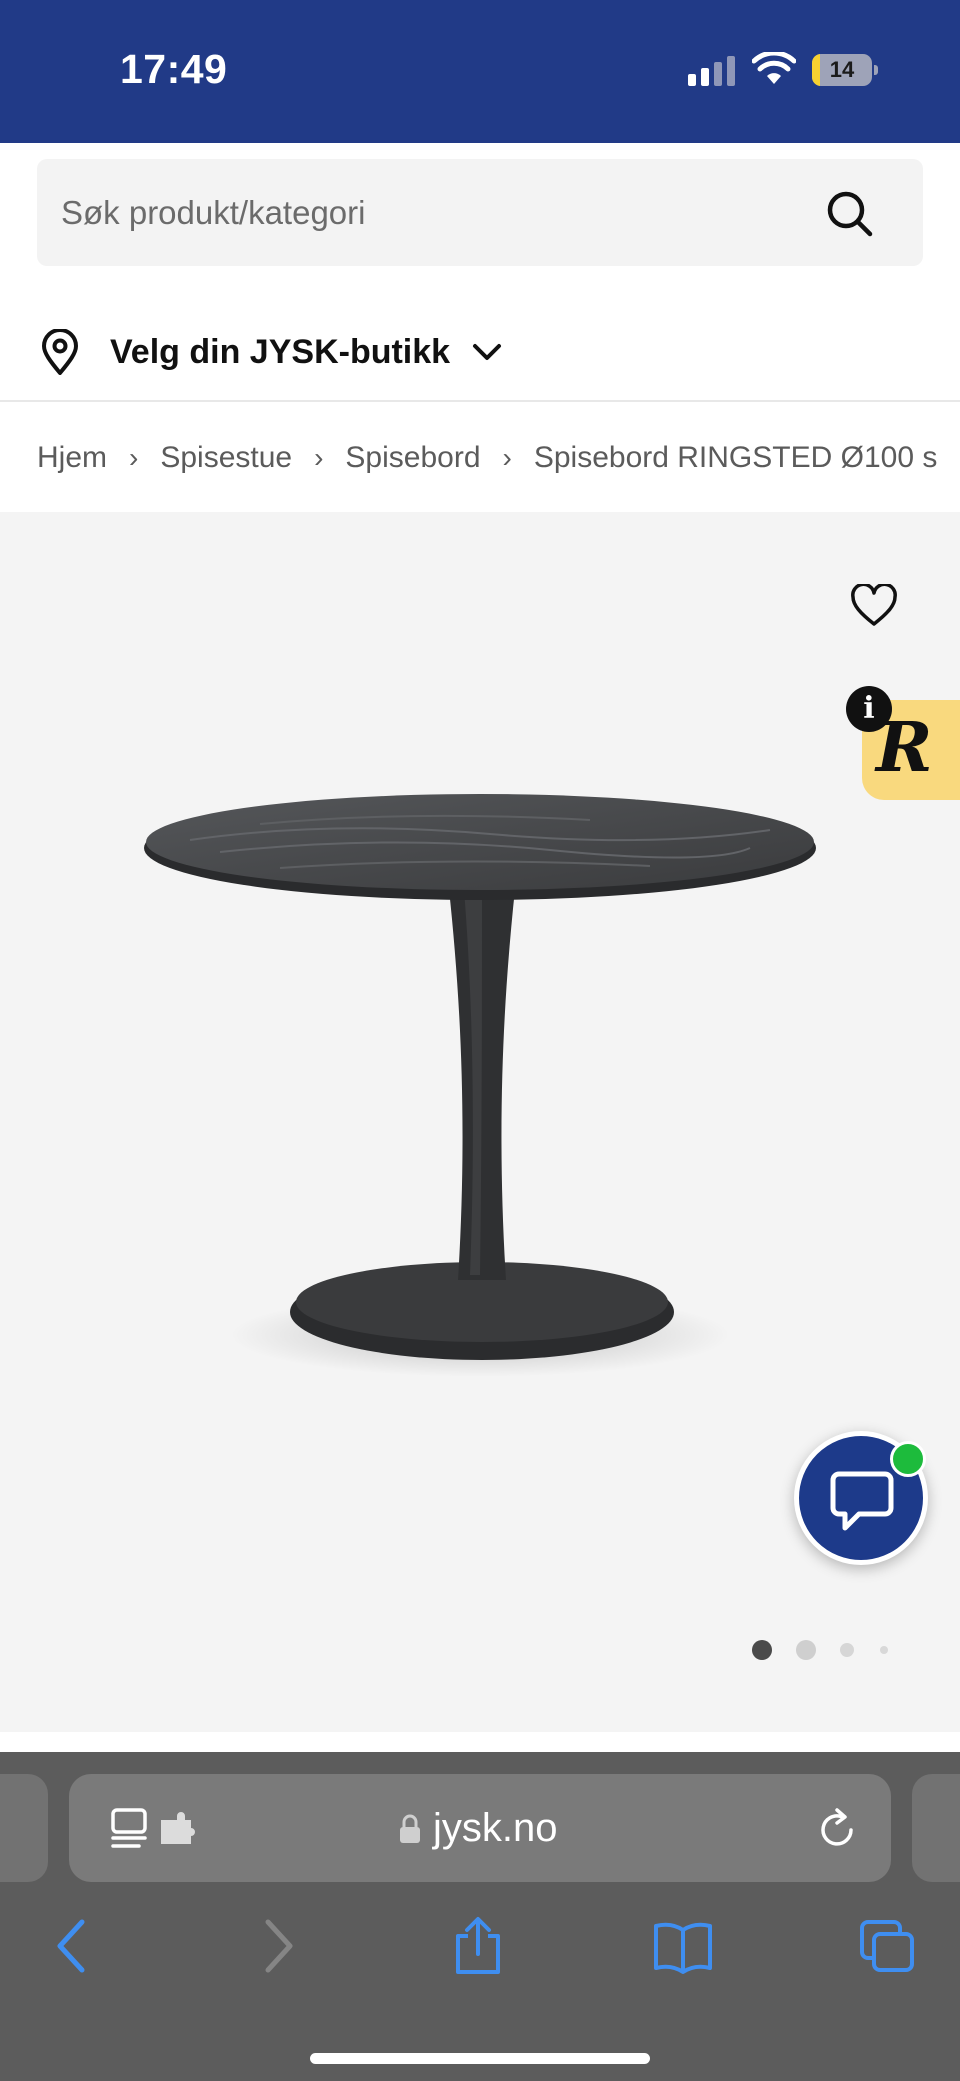 This screenshot has width=960, height=2081. I want to click on previous-tab-preview, so click(24, 1828).